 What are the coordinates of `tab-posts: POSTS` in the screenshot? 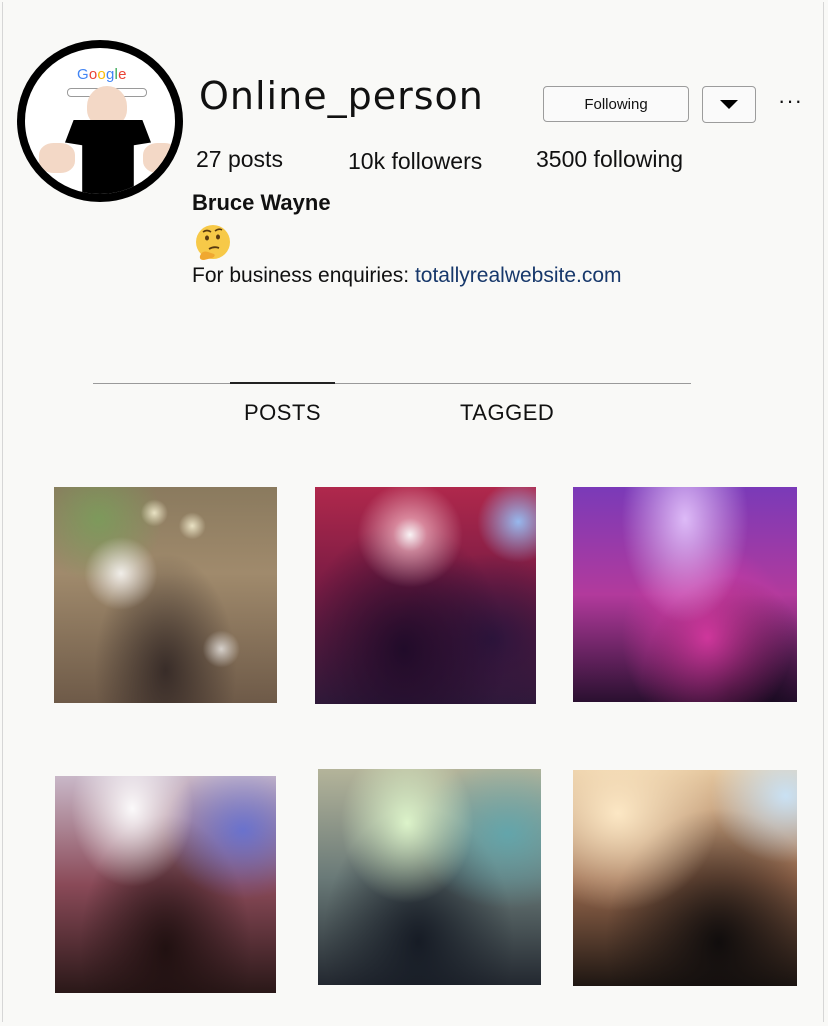 It's located at (282, 413).